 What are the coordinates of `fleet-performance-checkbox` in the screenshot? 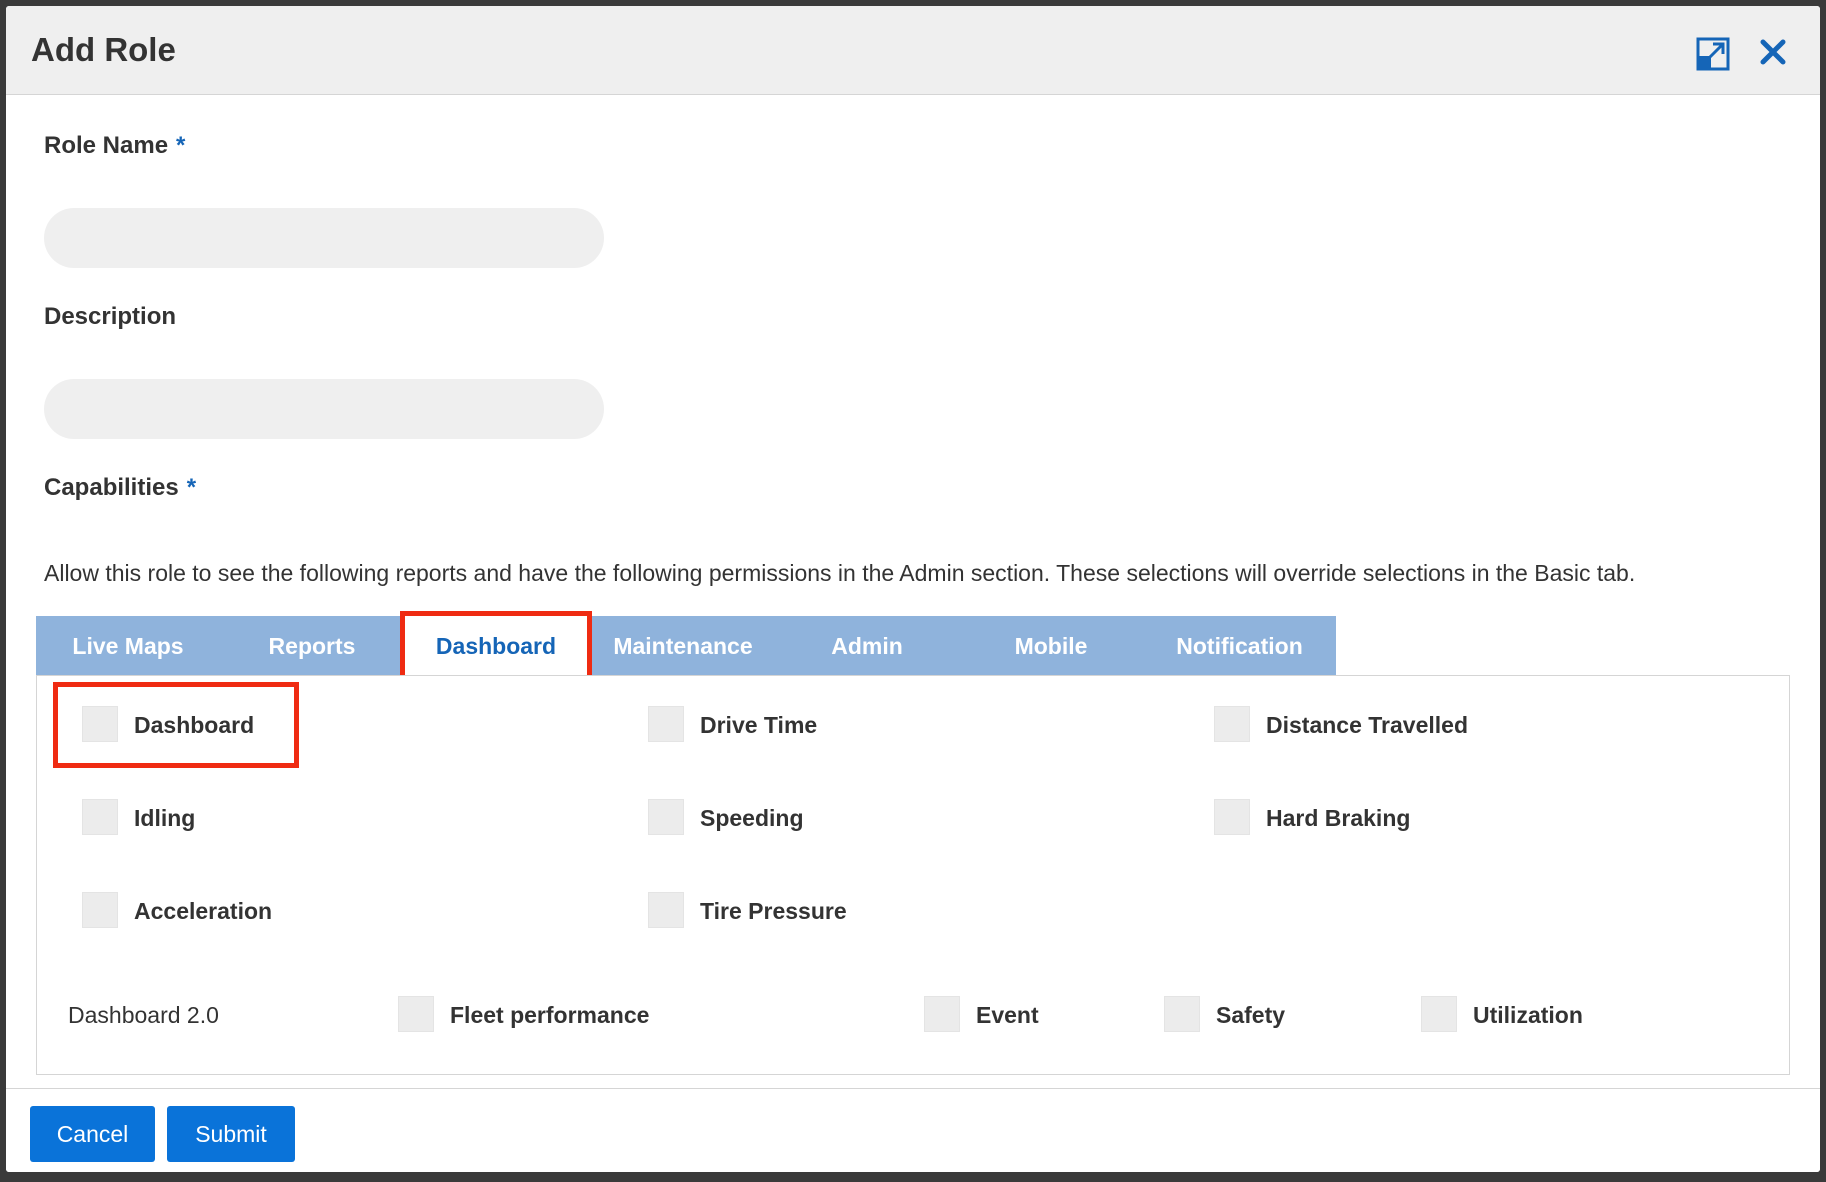 It's located at (416, 1014).